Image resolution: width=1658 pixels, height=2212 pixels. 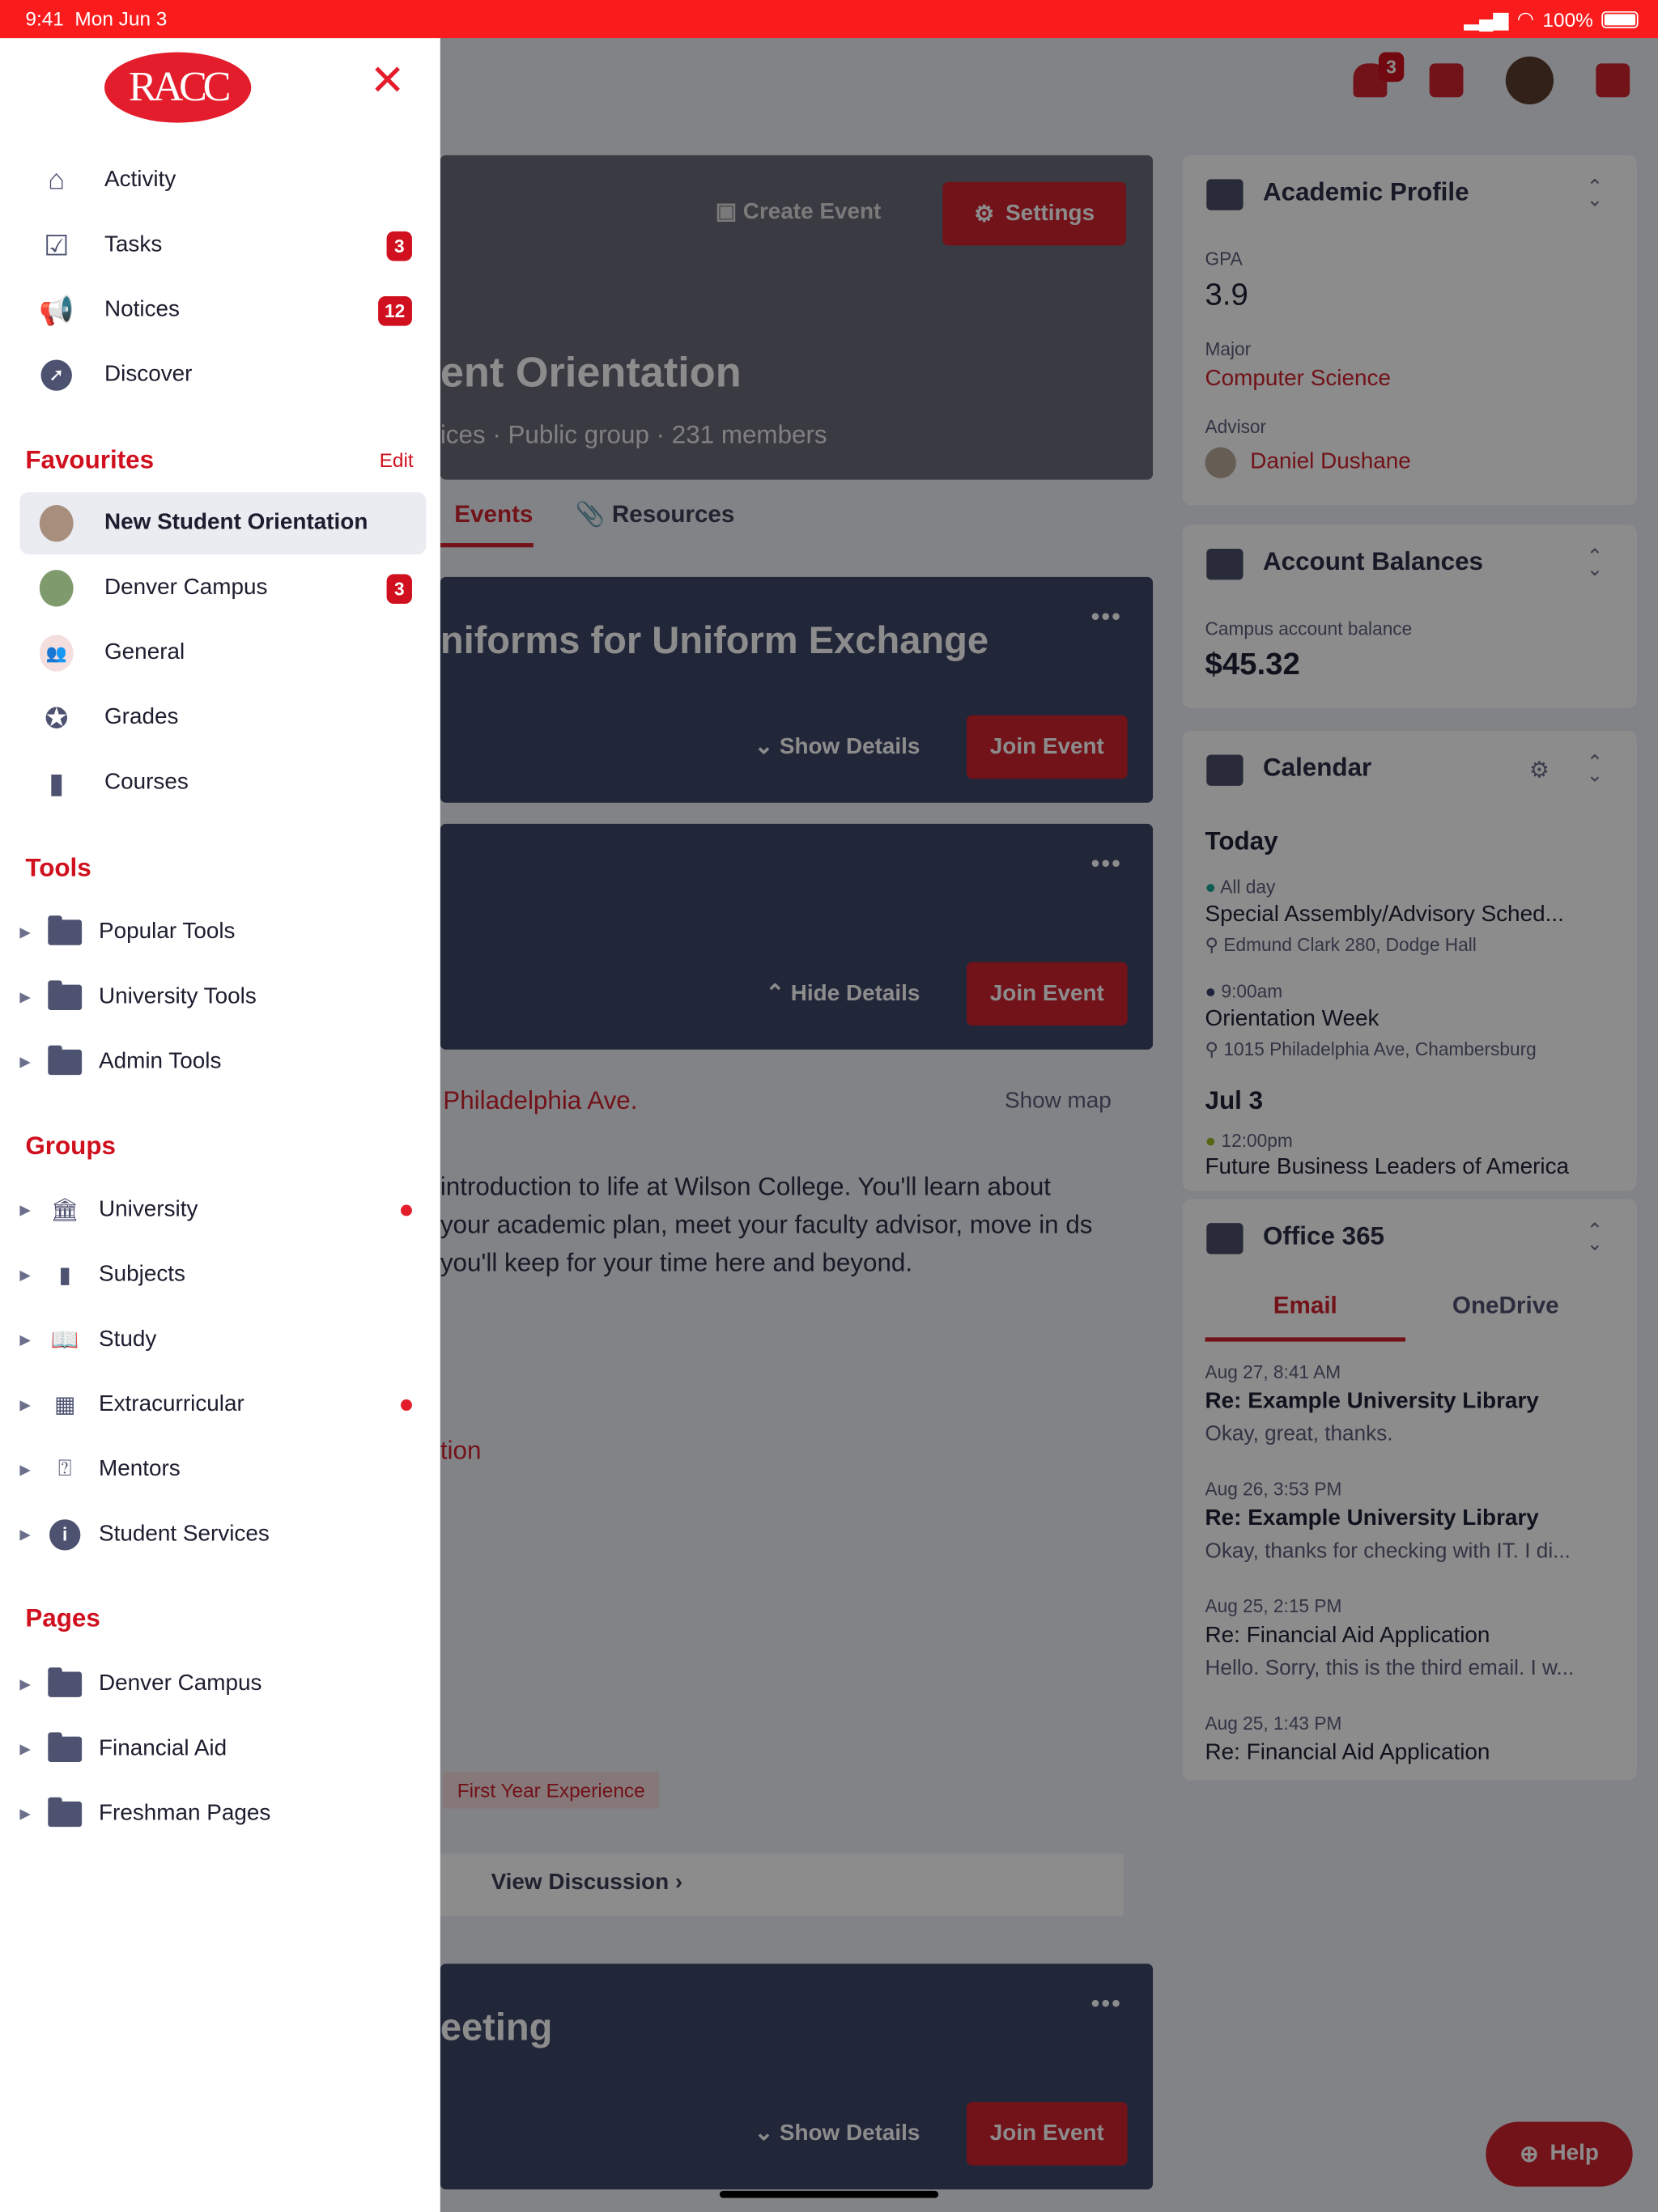 I want to click on tab-email: Email, so click(x=1305, y=1317).